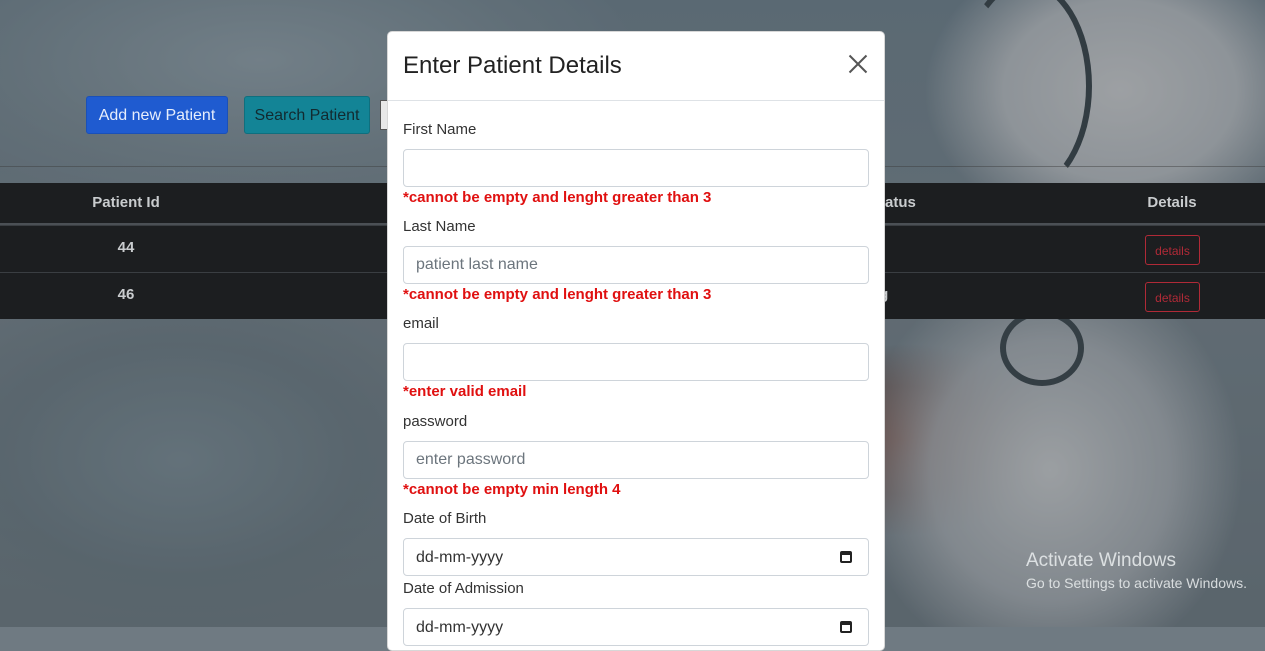 This screenshot has width=1265, height=651. I want to click on doa-date-input: dd-mm-yyyy, so click(636, 627).